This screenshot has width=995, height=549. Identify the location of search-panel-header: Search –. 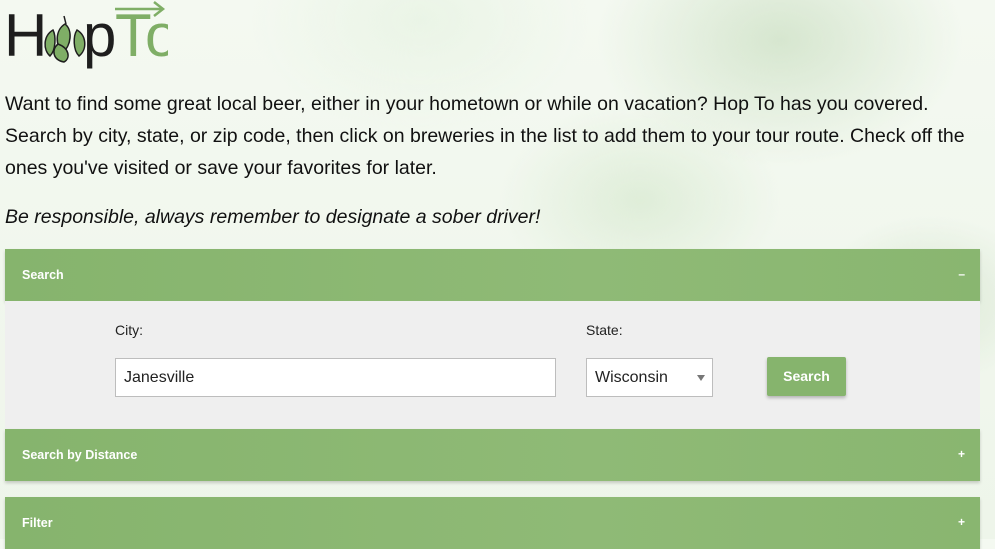
(492, 275).